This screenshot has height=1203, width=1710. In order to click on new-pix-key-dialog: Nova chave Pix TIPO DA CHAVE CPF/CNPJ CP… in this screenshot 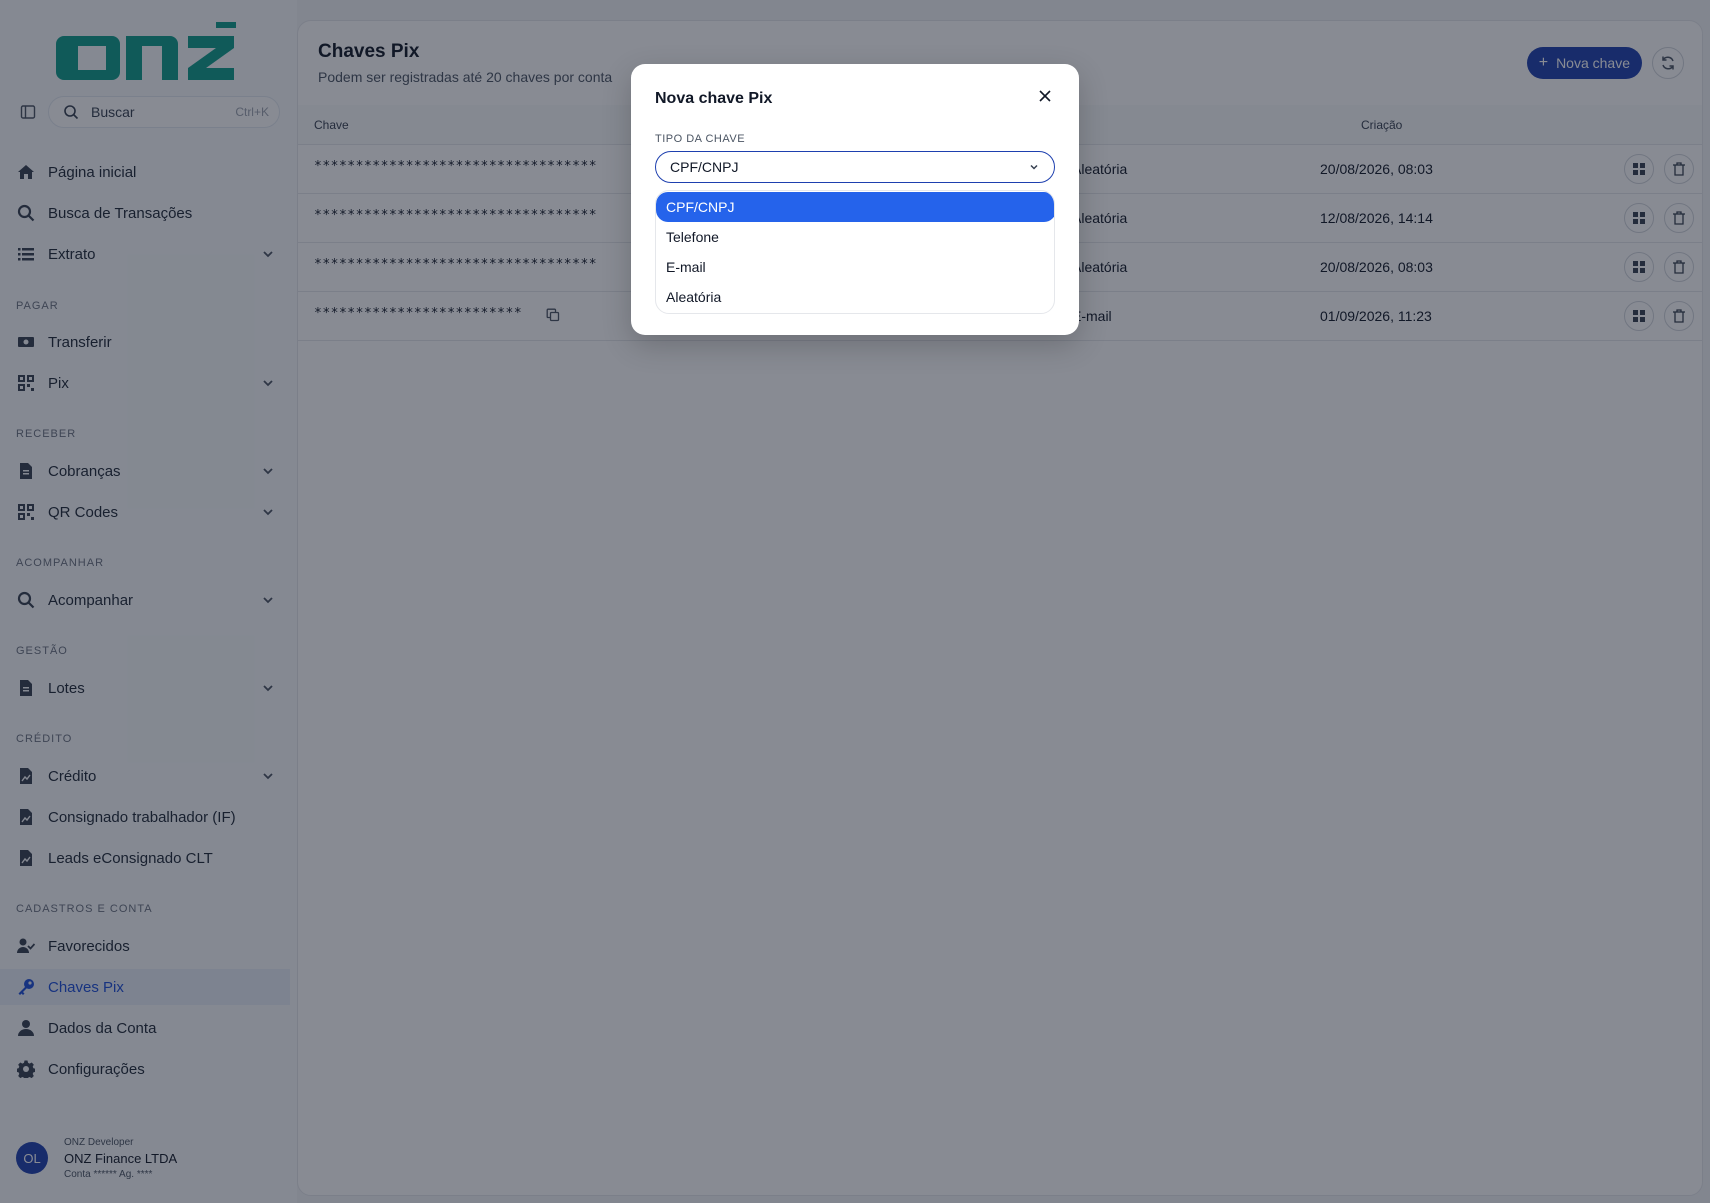, I will do `click(855, 199)`.